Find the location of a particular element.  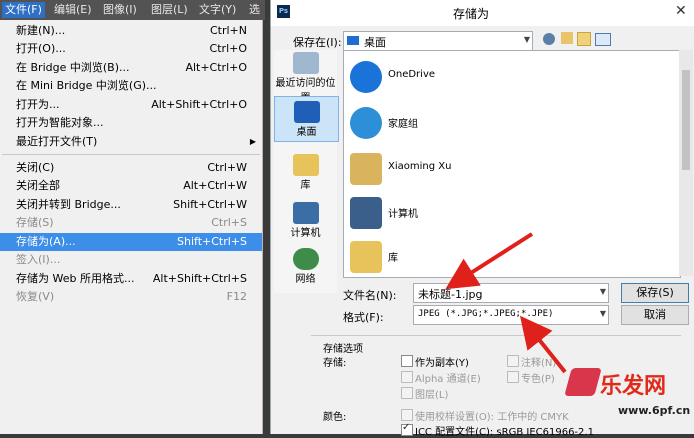

arrow-to-filename is located at coordinates (489, 261).